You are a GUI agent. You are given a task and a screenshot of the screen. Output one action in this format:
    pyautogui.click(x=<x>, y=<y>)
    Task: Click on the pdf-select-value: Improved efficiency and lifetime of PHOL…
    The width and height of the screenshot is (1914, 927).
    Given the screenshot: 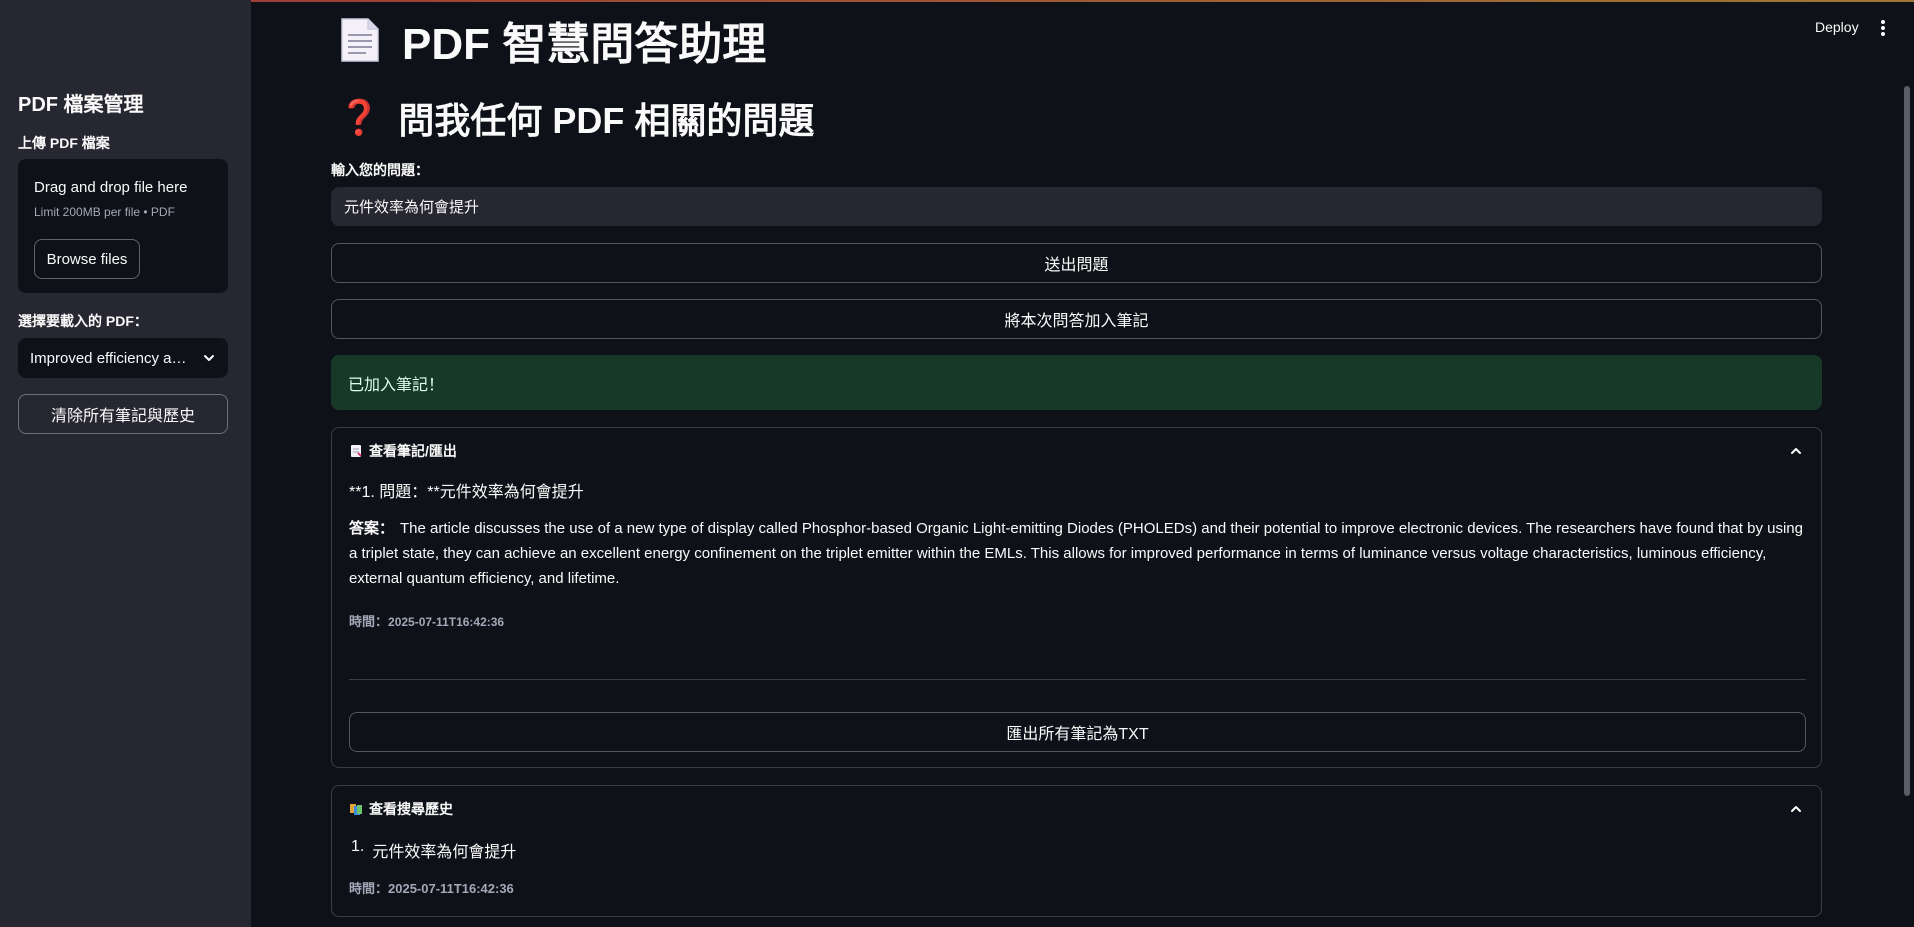 What is the action you would take?
    pyautogui.click(x=111, y=358)
    